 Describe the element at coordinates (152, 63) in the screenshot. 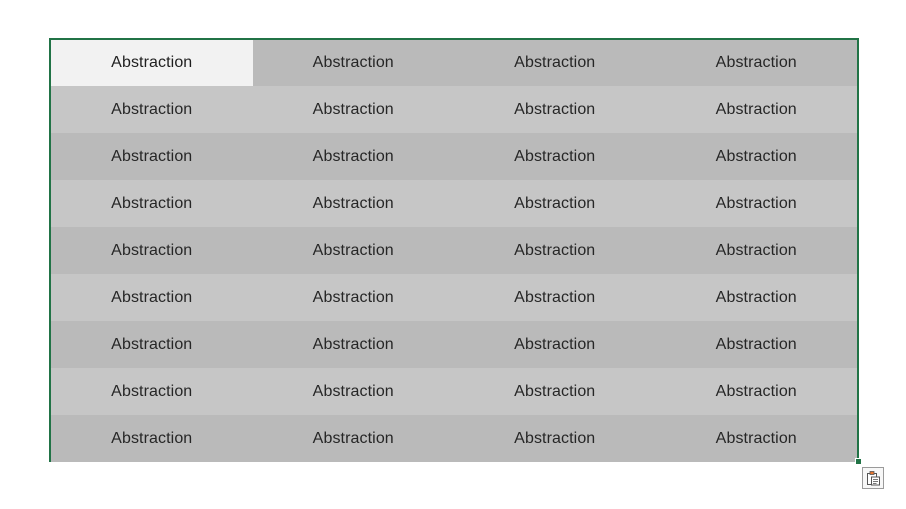

I see `active-cell: Abstraction` at that location.